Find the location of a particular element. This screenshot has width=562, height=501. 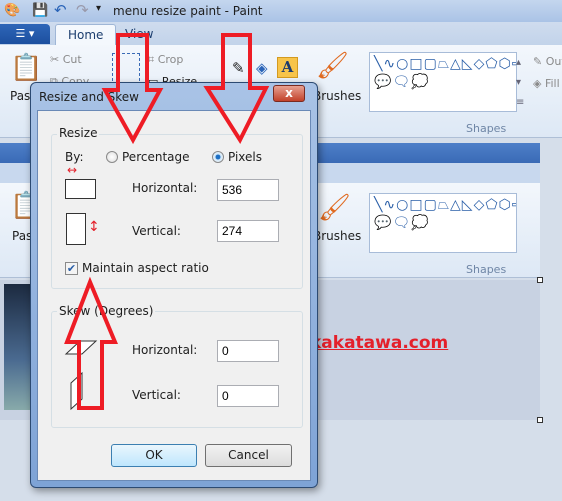

dialog-title: Resize and Skew is located at coordinates (89, 97).